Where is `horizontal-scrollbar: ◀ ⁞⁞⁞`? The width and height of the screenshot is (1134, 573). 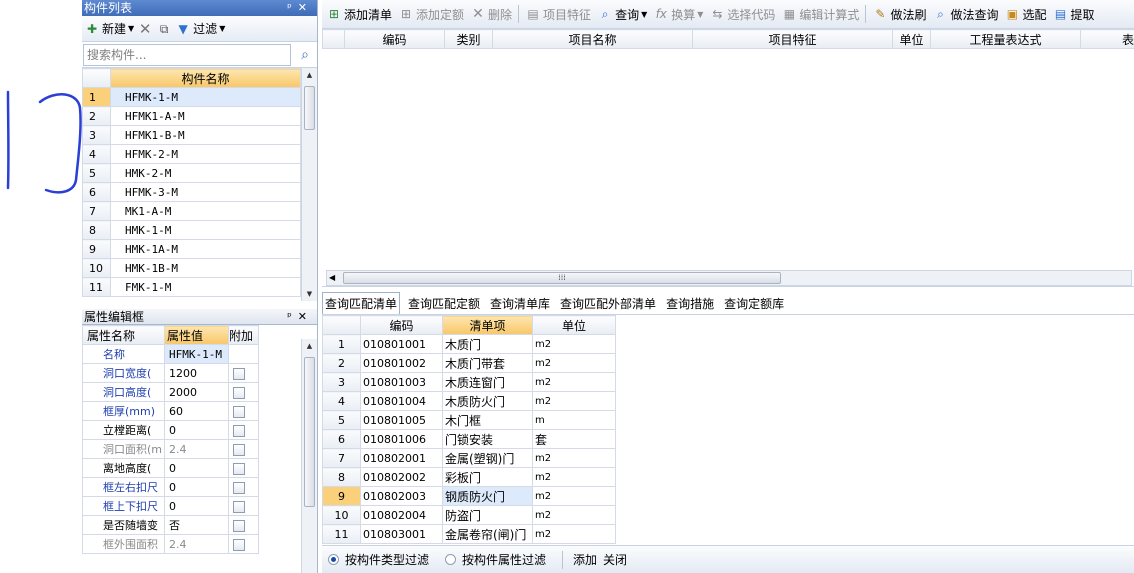 horizontal-scrollbar: ◀ ⁞⁞⁞ is located at coordinates (729, 278).